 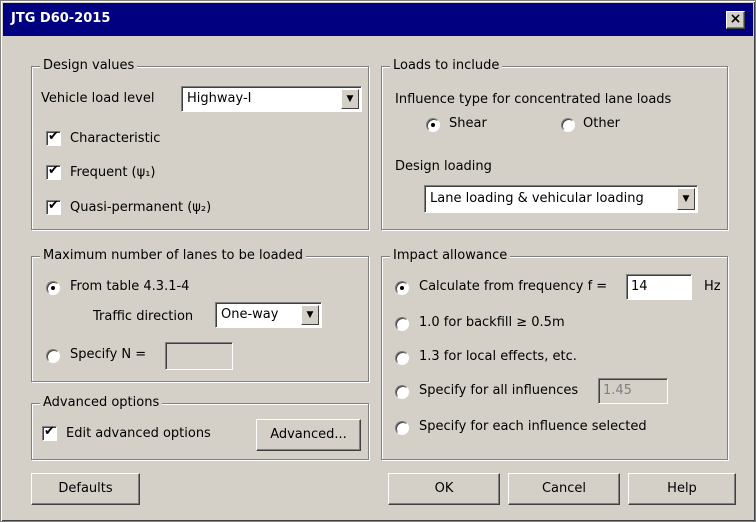 I want to click on specify-n-label: Specify N =, so click(x=108, y=354).